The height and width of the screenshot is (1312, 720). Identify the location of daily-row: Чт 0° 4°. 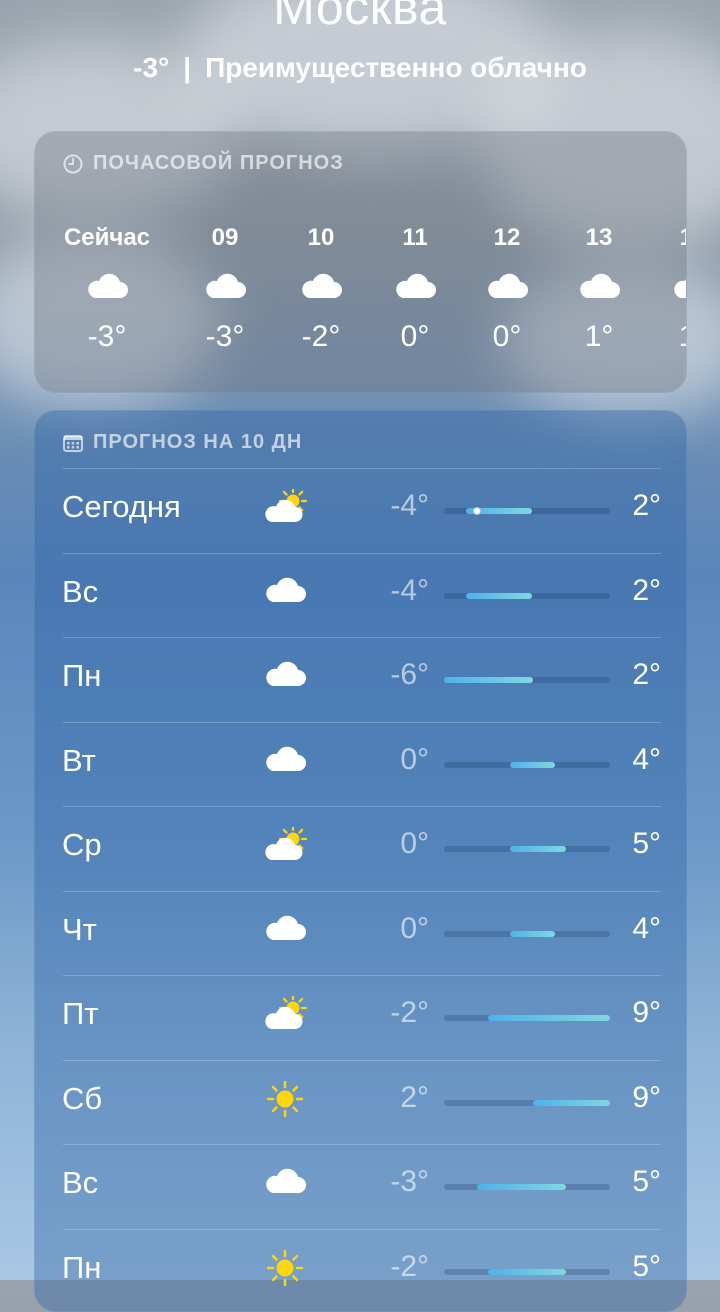
(360, 934).